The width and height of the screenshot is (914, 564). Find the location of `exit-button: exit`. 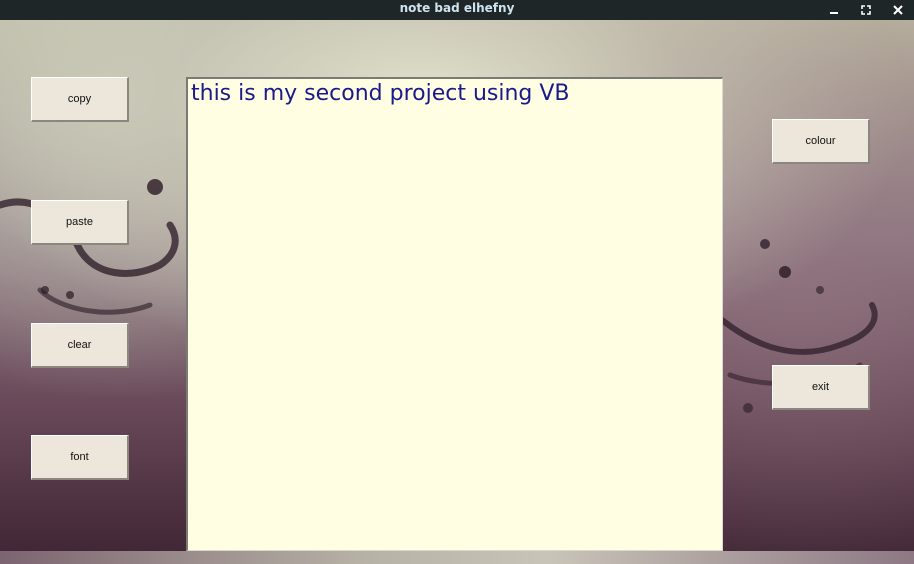

exit-button: exit is located at coordinates (821, 387).